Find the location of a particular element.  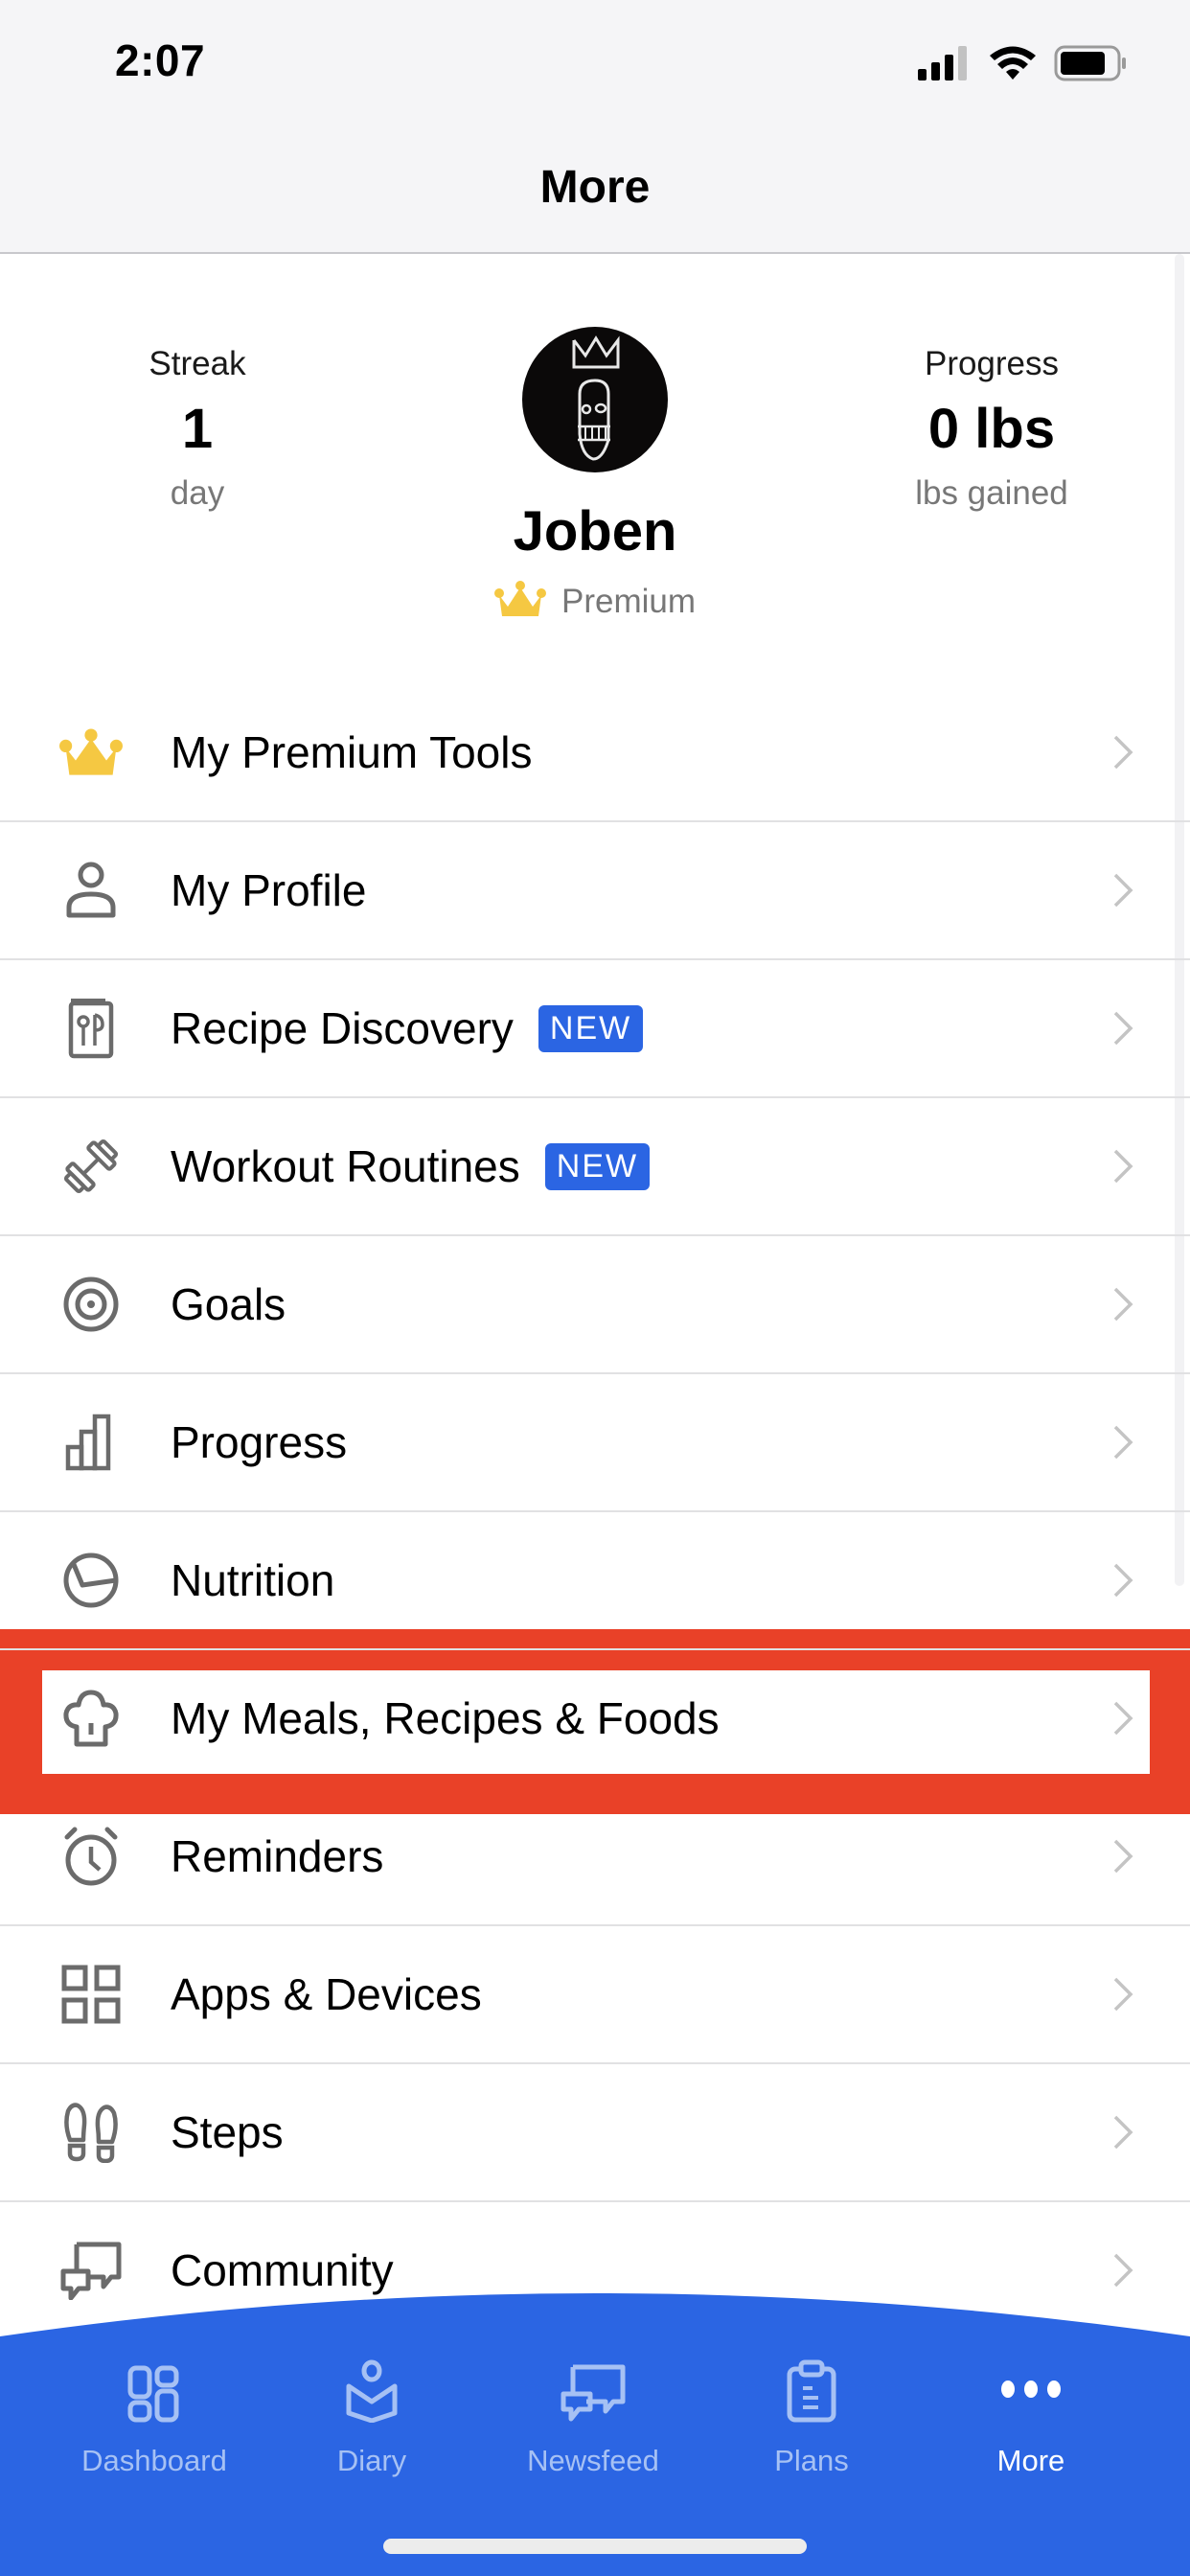

newsfeed-icon is located at coordinates (593, 2389).